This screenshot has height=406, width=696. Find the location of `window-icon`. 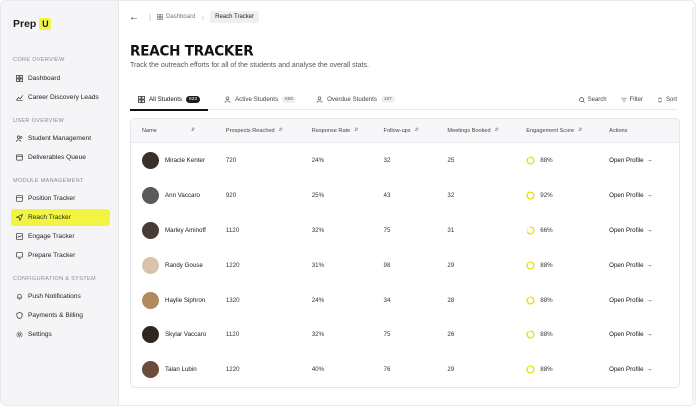

window-icon is located at coordinates (19, 198).